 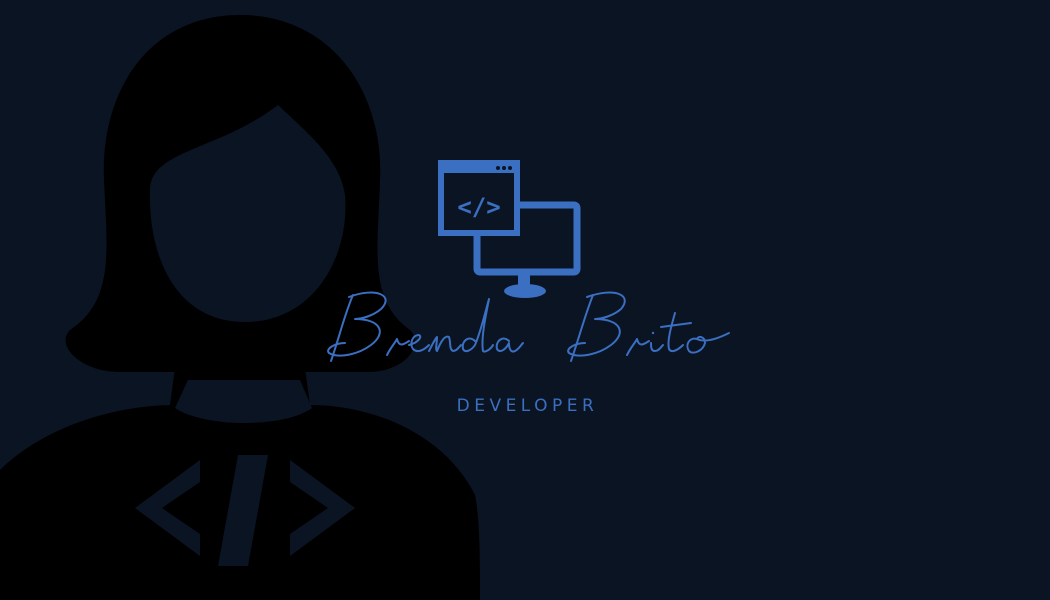 I want to click on logo-code-text: </>, so click(x=478, y=207).